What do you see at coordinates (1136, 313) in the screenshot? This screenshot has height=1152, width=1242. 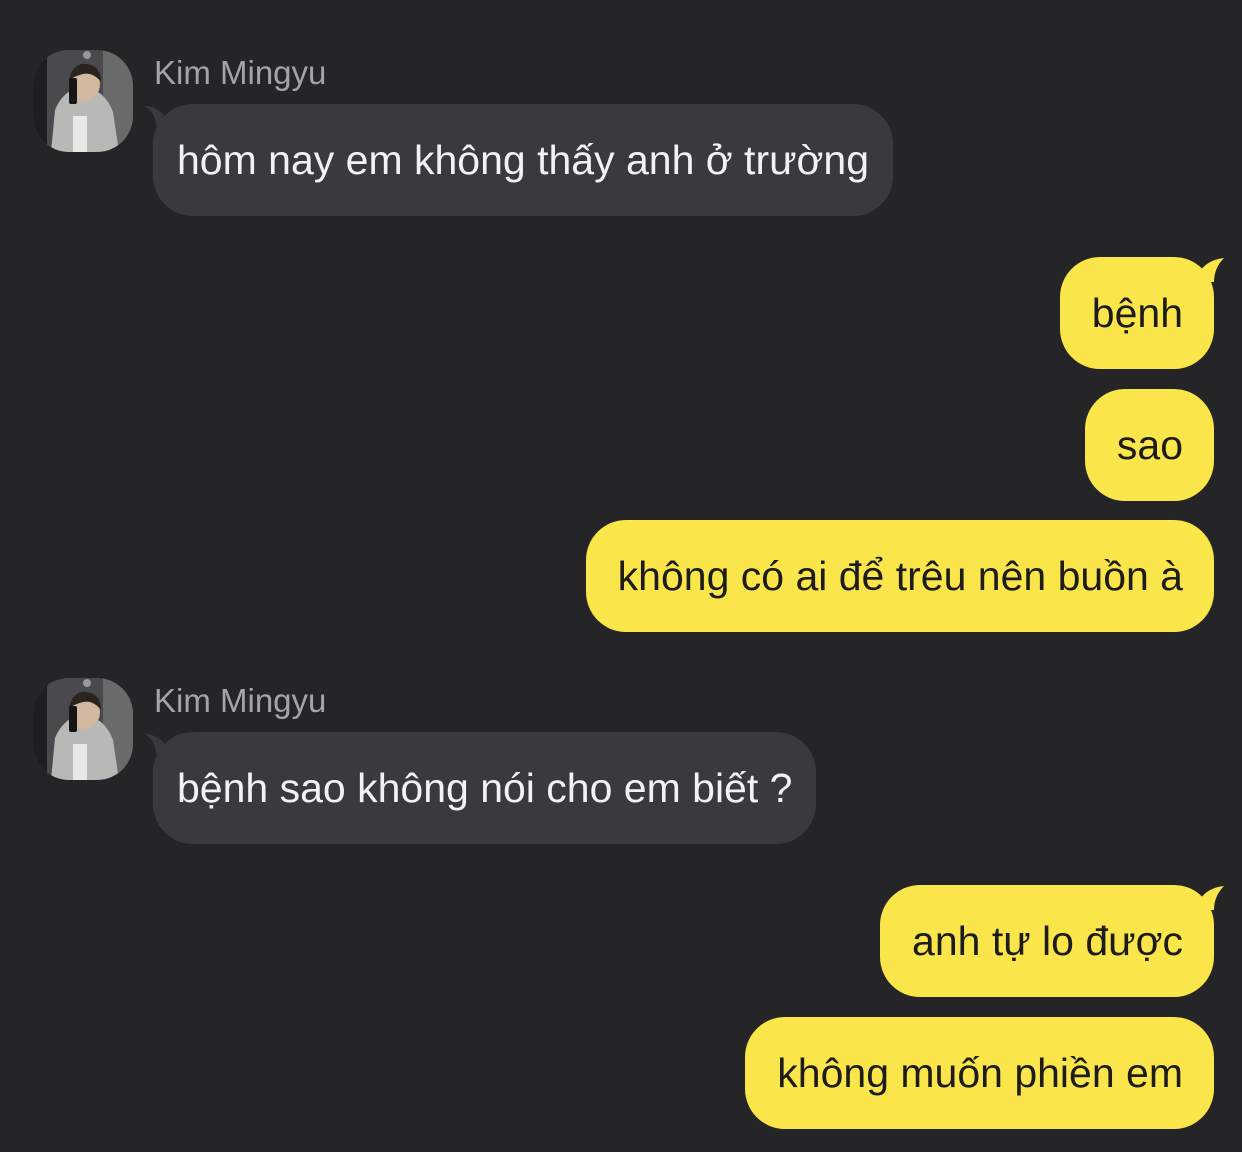 I see `outgoing-message-bubble: bệnh` at bounding box center [1136, 313].